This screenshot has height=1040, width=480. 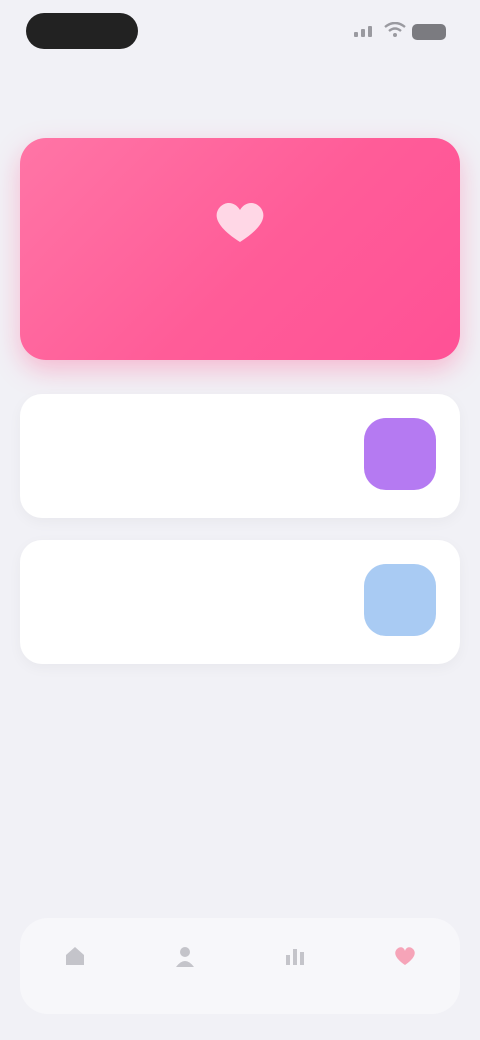 What do you see at coordinates (295, 966) in the screenshot?
I see `tab-stats` at bounding box center [295, 966].